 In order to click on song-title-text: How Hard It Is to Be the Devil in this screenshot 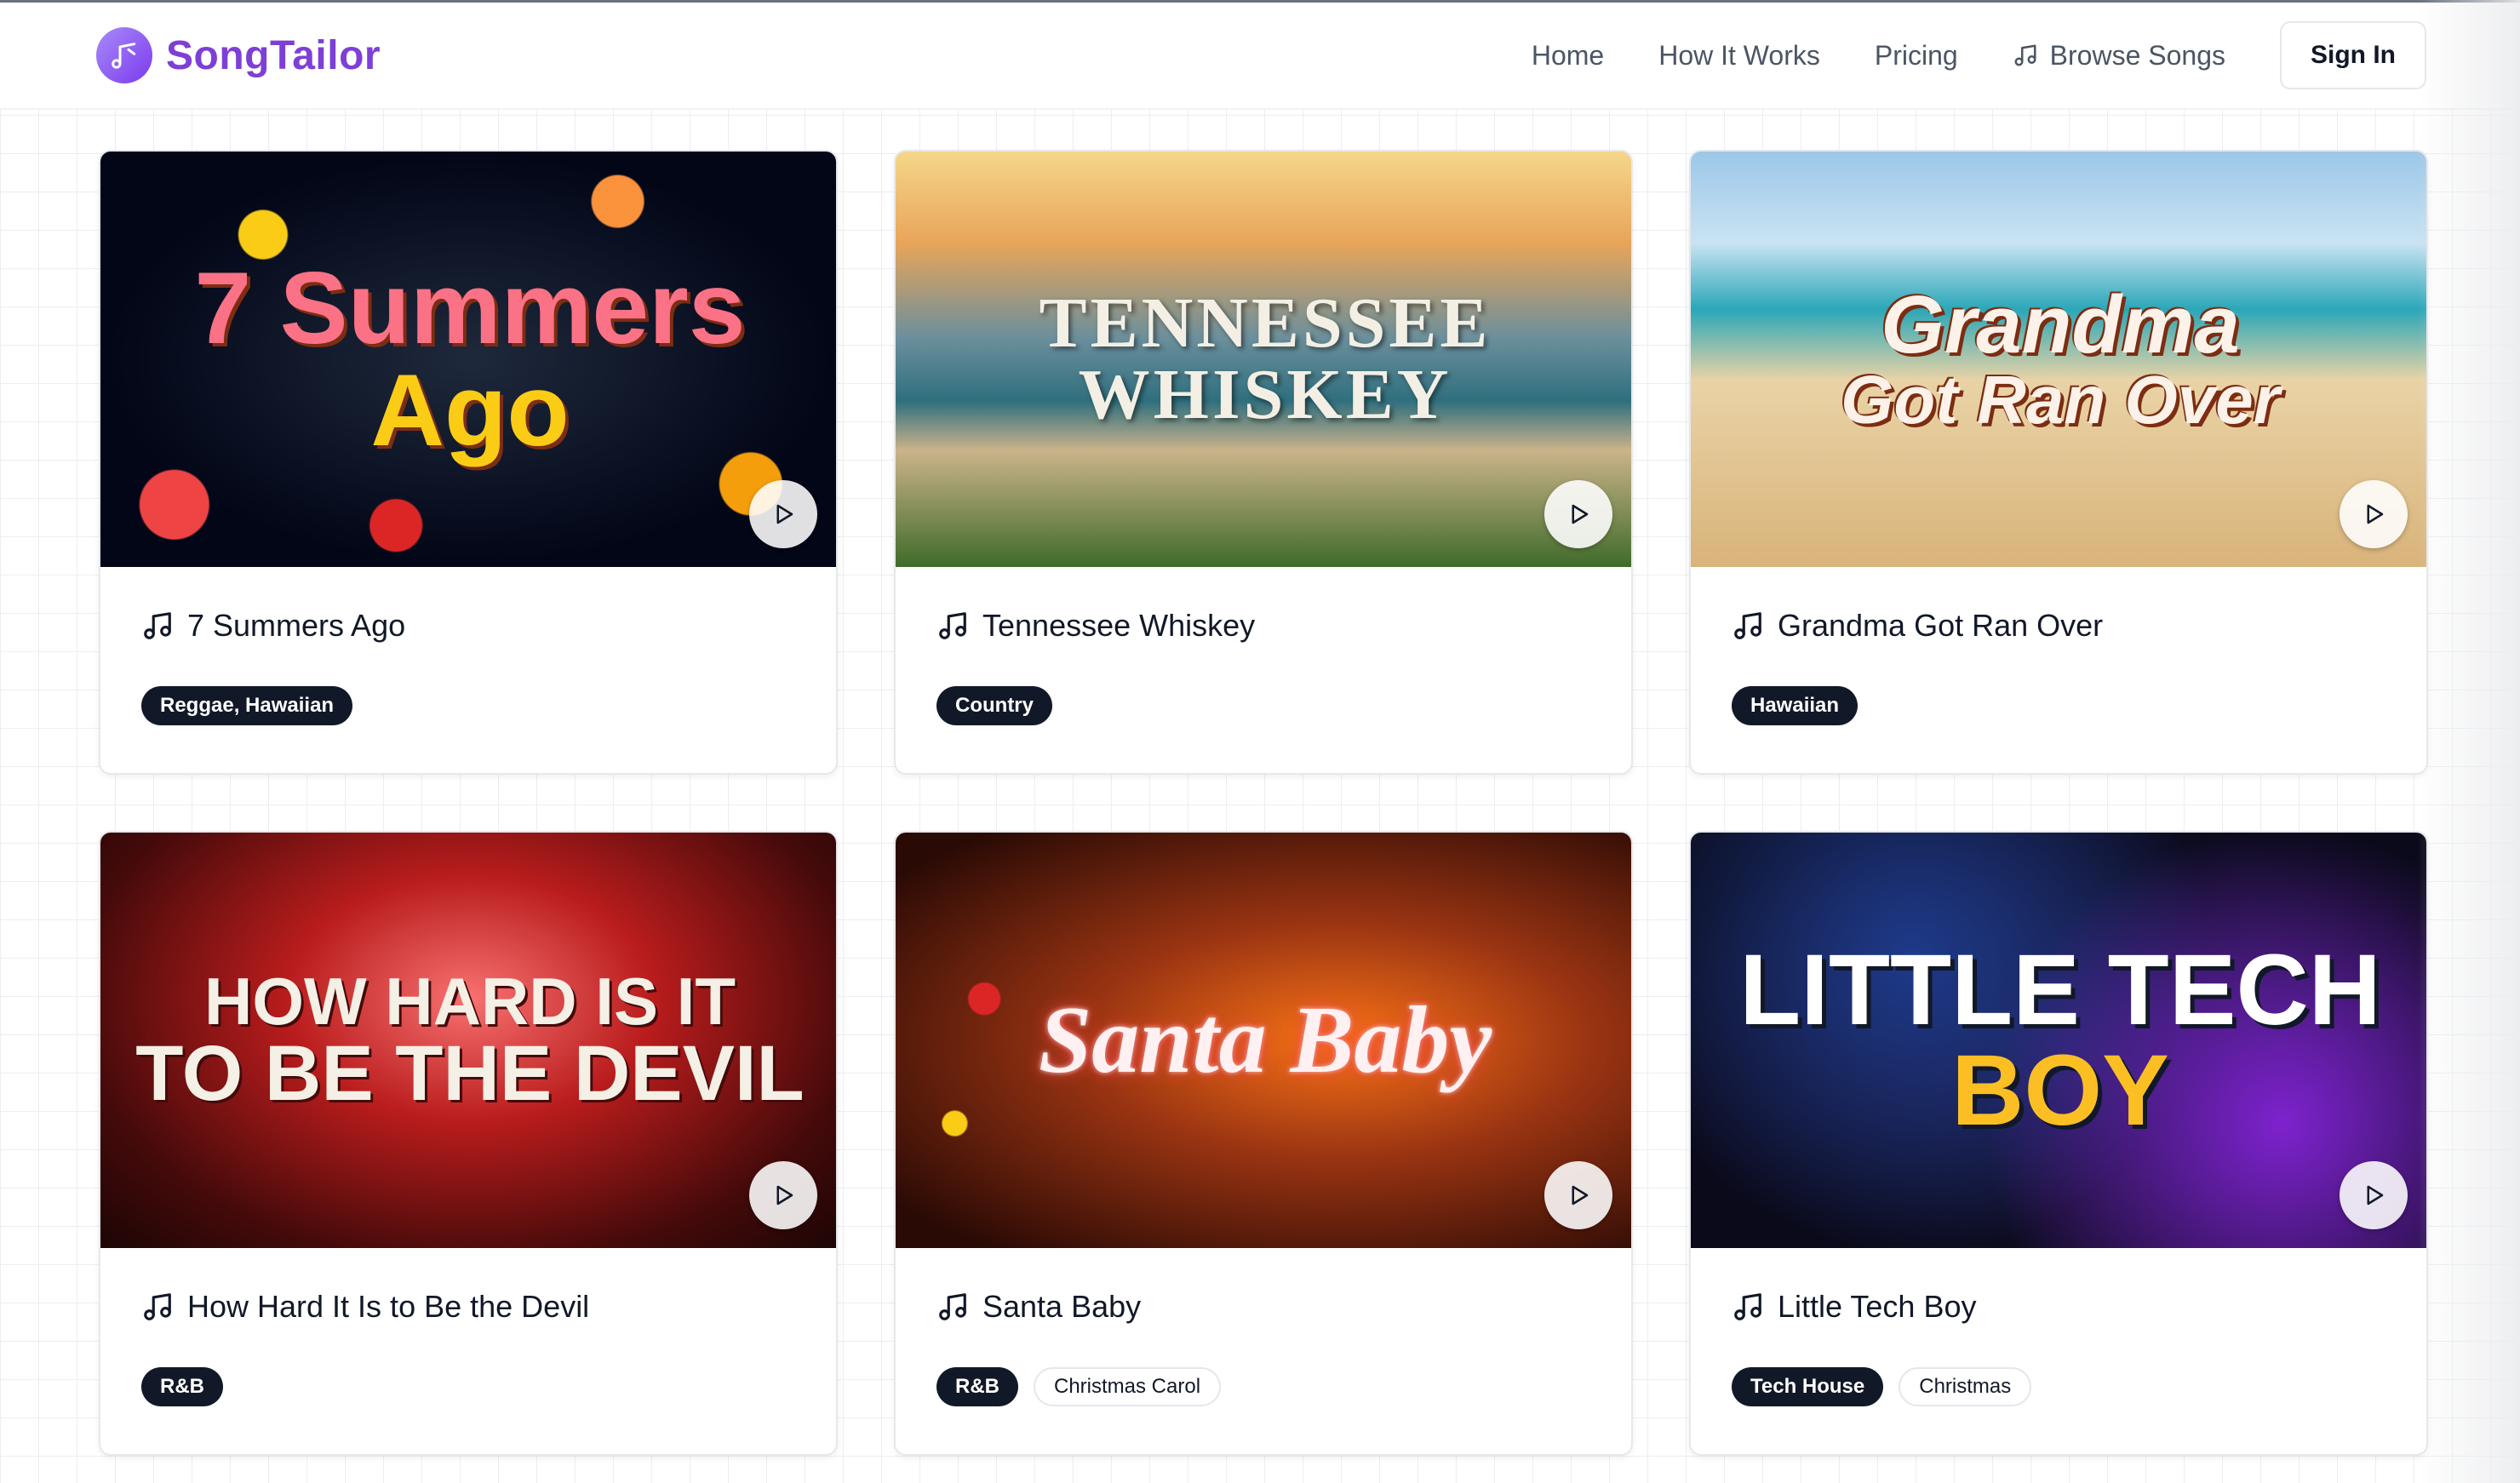, I will do `click(388, 1306)`.